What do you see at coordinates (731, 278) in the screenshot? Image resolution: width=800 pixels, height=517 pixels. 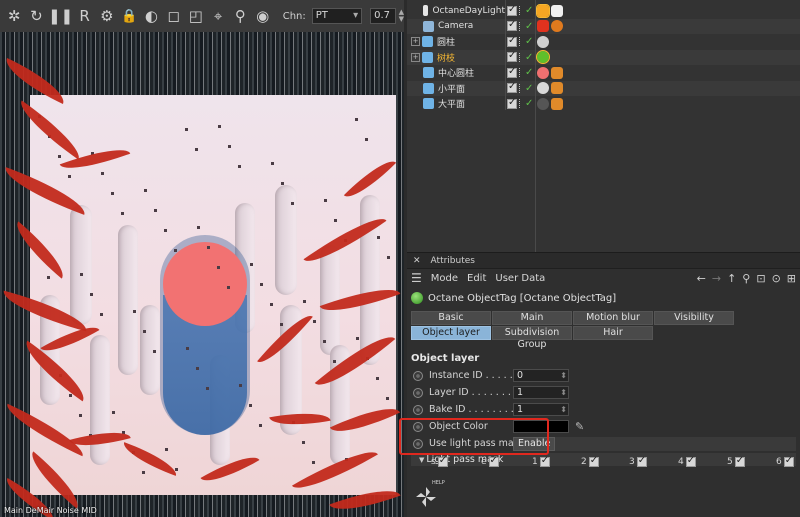 I see `up-arrow-icon: ↑` at bounding box center [731, 278].